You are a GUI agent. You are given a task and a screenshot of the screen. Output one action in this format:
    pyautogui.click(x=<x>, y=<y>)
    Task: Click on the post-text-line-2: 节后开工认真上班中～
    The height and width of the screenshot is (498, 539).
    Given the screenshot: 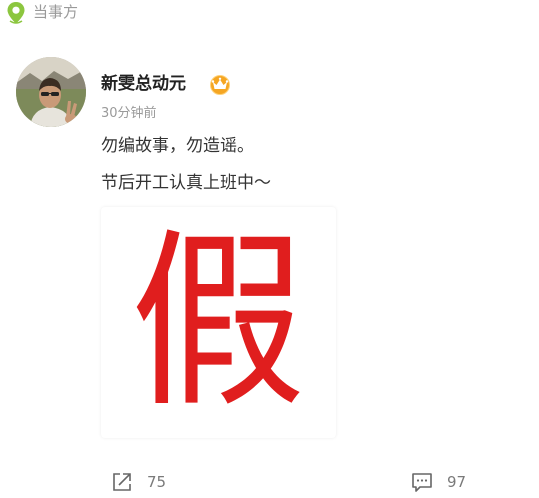 What is the action you would take?
    pyautogui.click(x=186, y=183)
    